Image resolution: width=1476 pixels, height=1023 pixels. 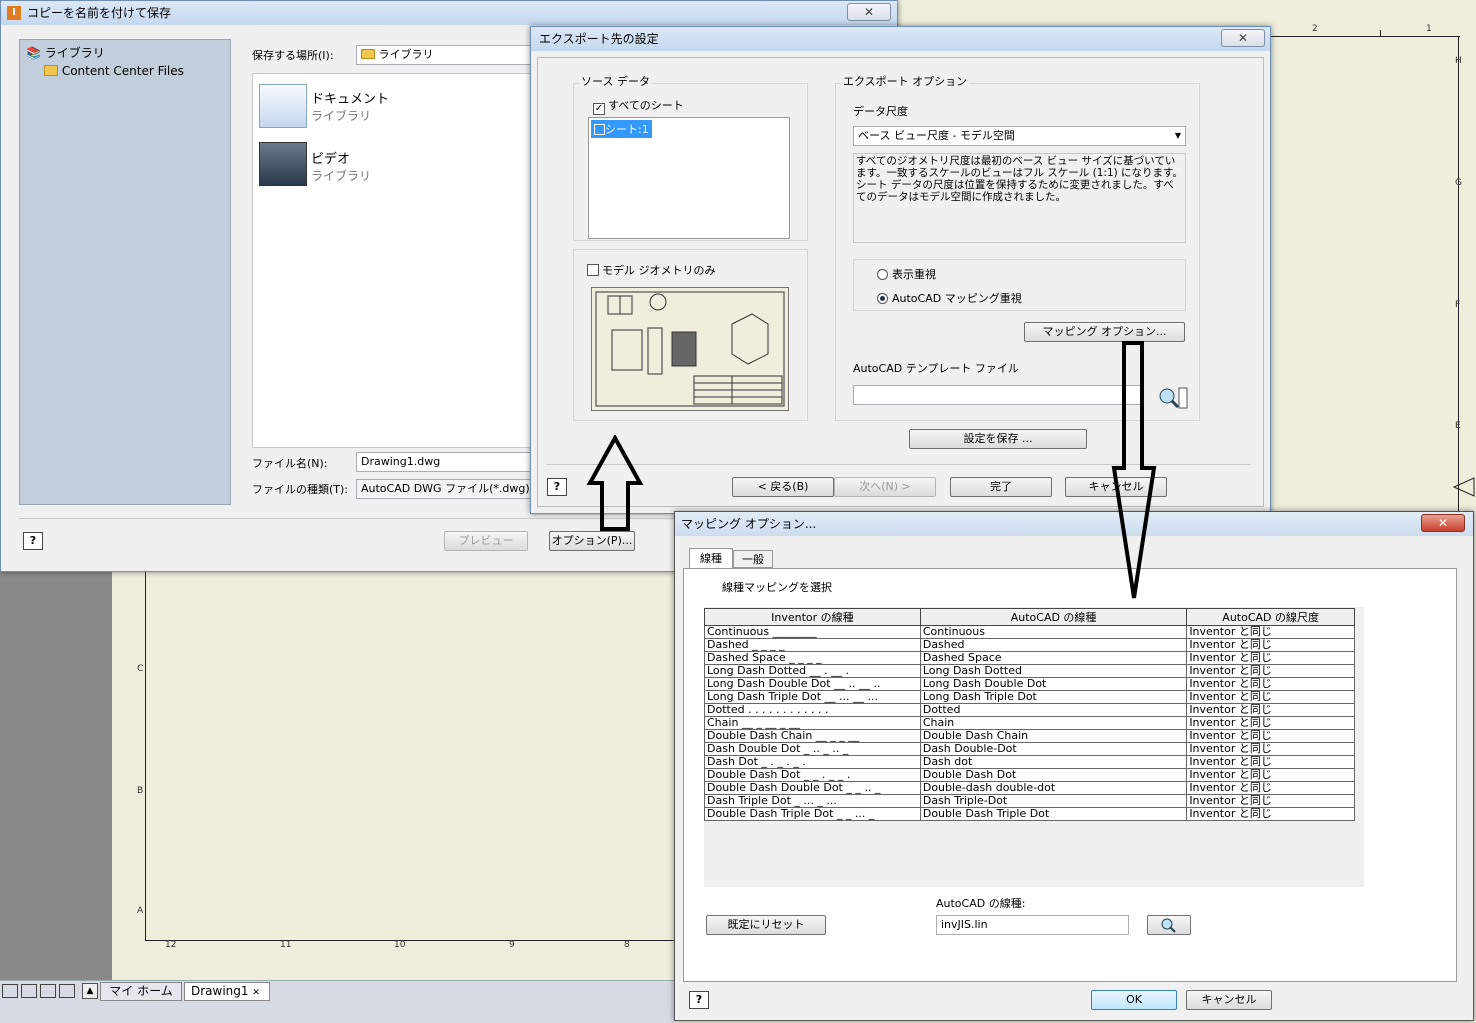 What do you see at coordinates (141, 991) in the screenshot?
I see `tab-my-home: マイ ホーム` at bounding box center [141, 991].